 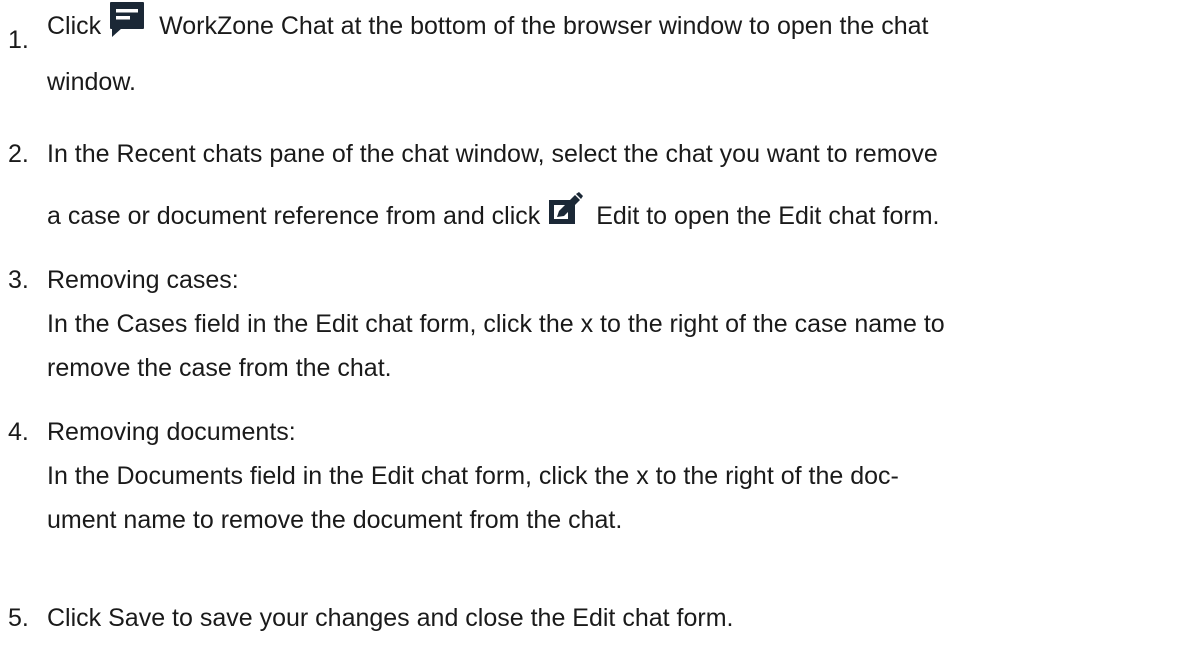 What do you see at coordinates (189, 154) in the screenshot?
I see `recent-chats-label: Recent chats` at bounding box center [189, 154].